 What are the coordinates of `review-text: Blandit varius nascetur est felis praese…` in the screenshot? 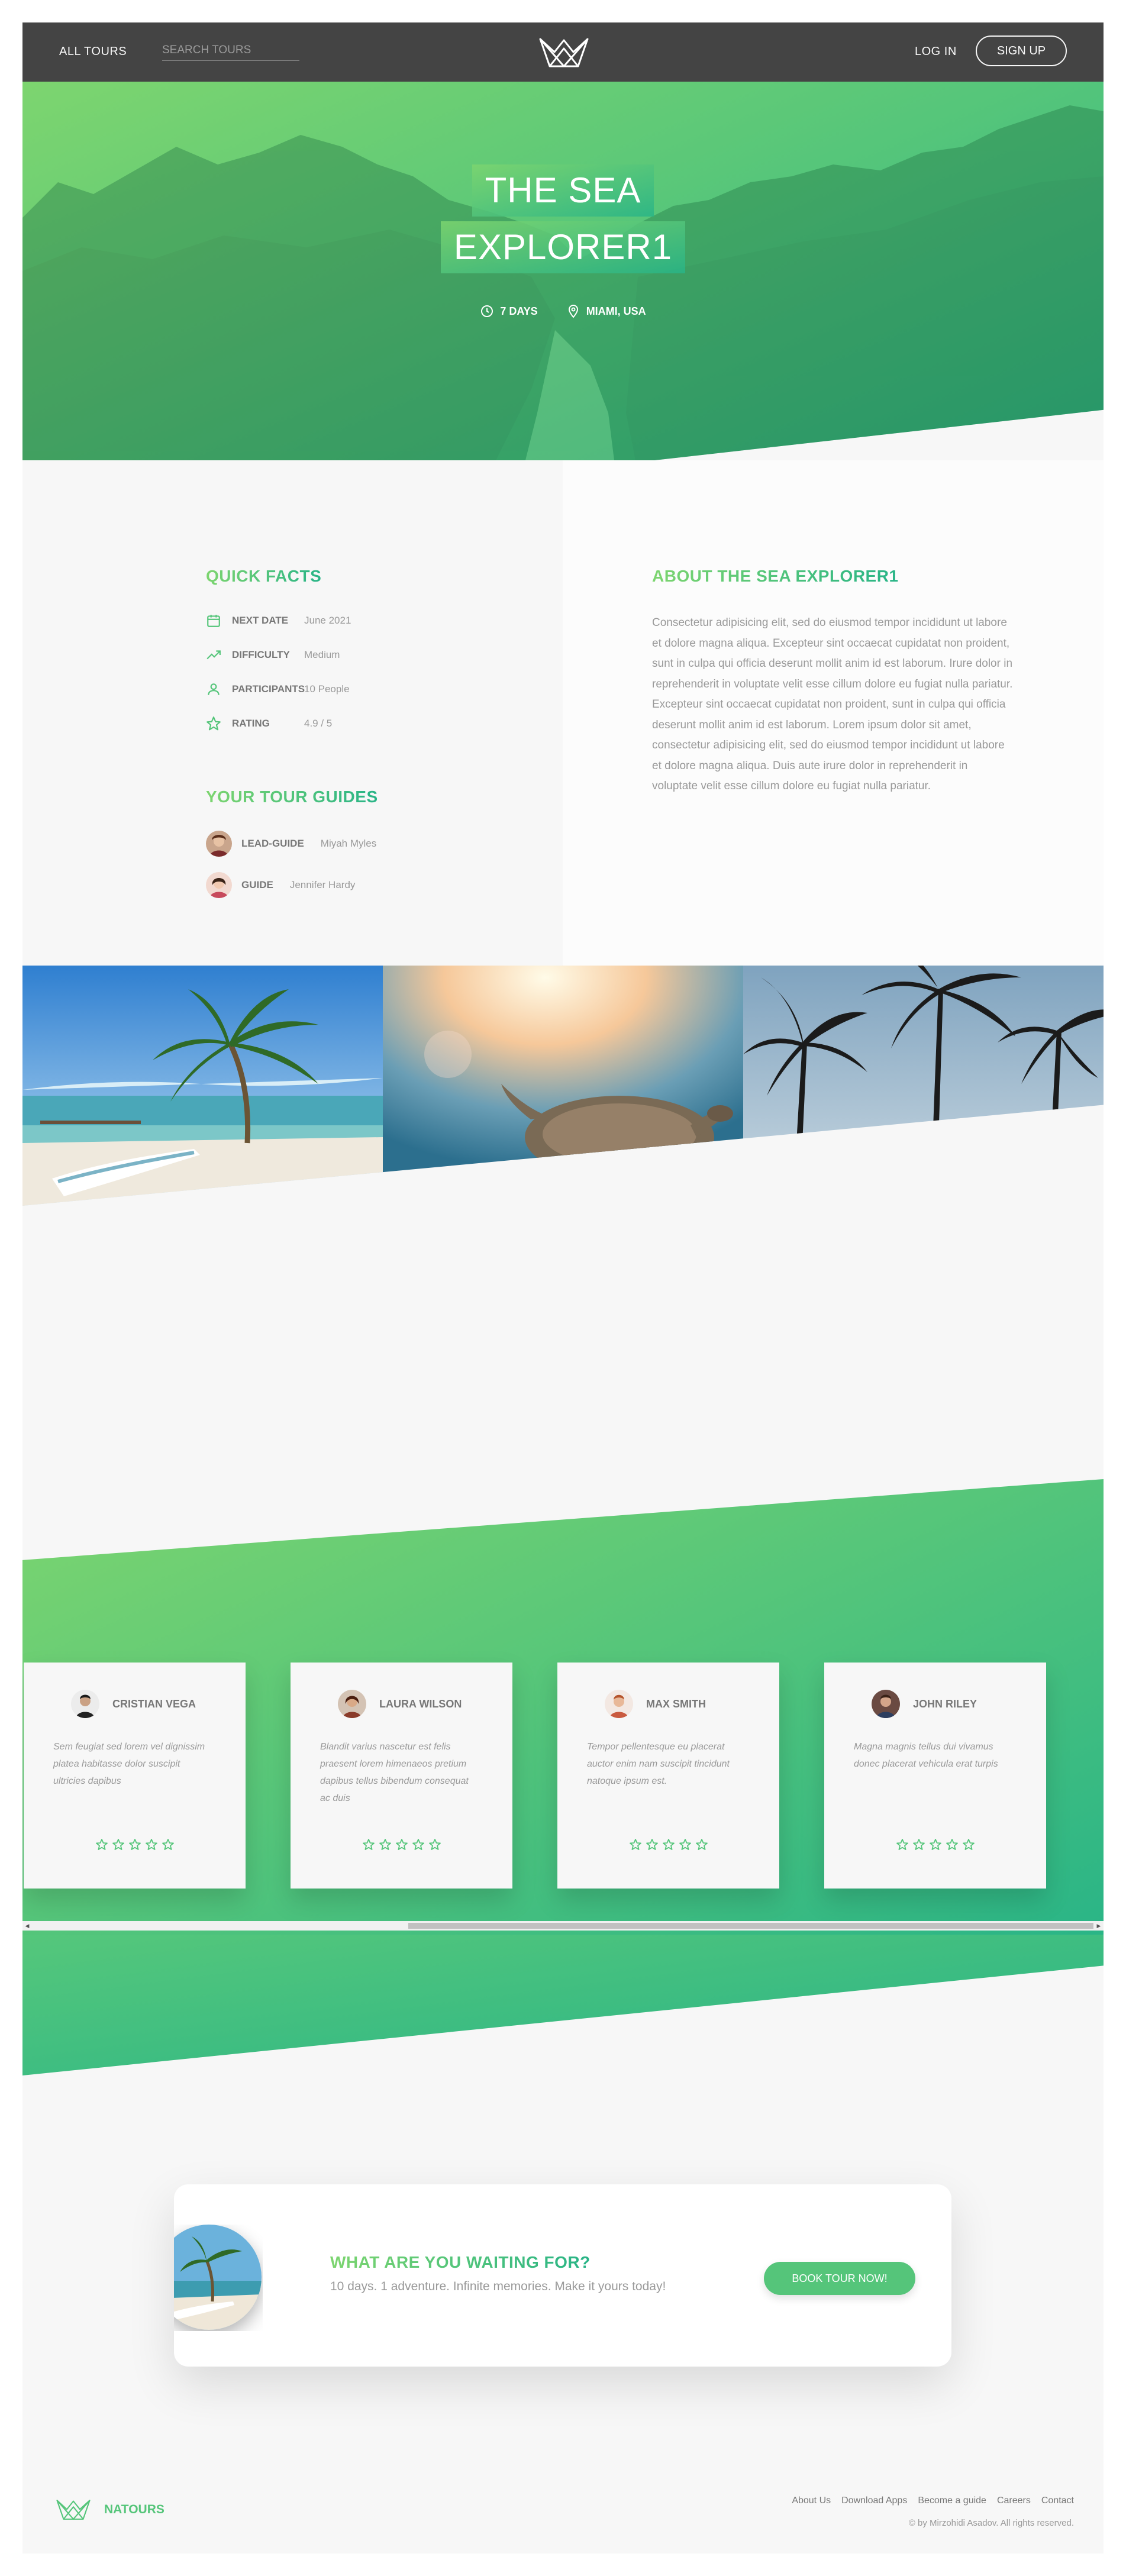 It's located at (395, 1772).